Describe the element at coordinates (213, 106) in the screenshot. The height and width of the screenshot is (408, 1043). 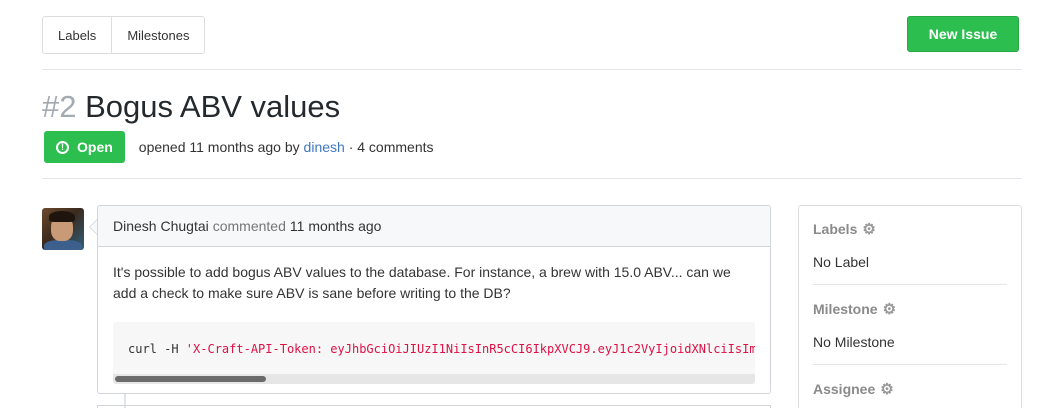
I see `issue-title-text: Bogus ABV values` at that location.